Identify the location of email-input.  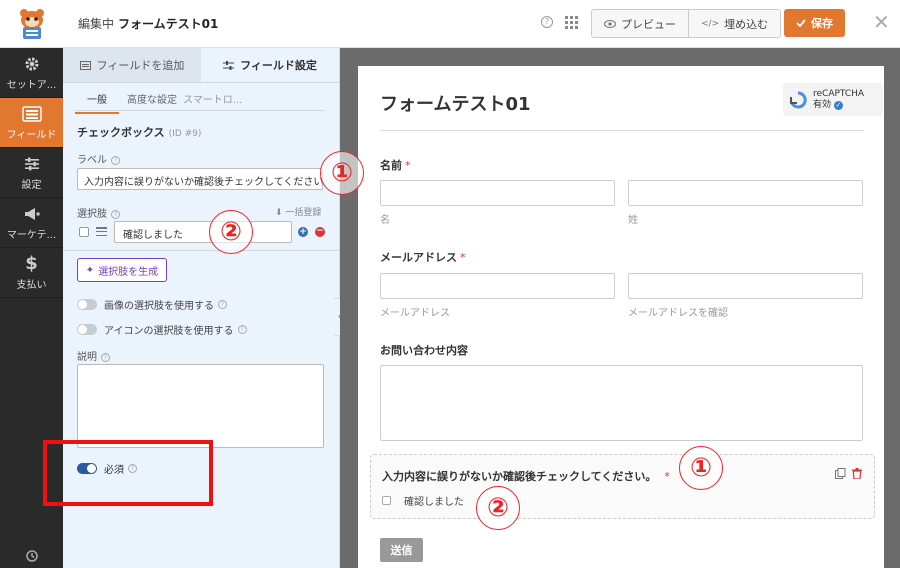
(497, 286).